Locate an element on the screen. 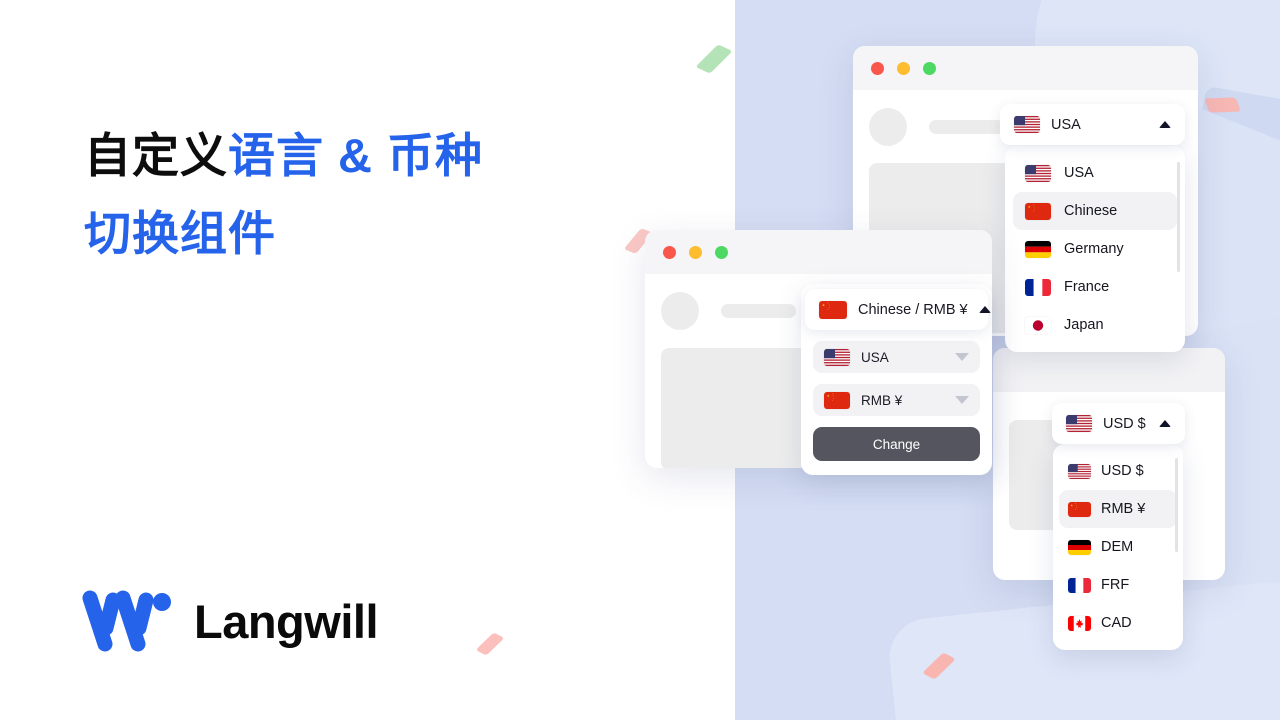 This screenshot has width=1280, height=720. combo-selector-button: Chinese / RMB ¥ is located at coordinates (898, 309).